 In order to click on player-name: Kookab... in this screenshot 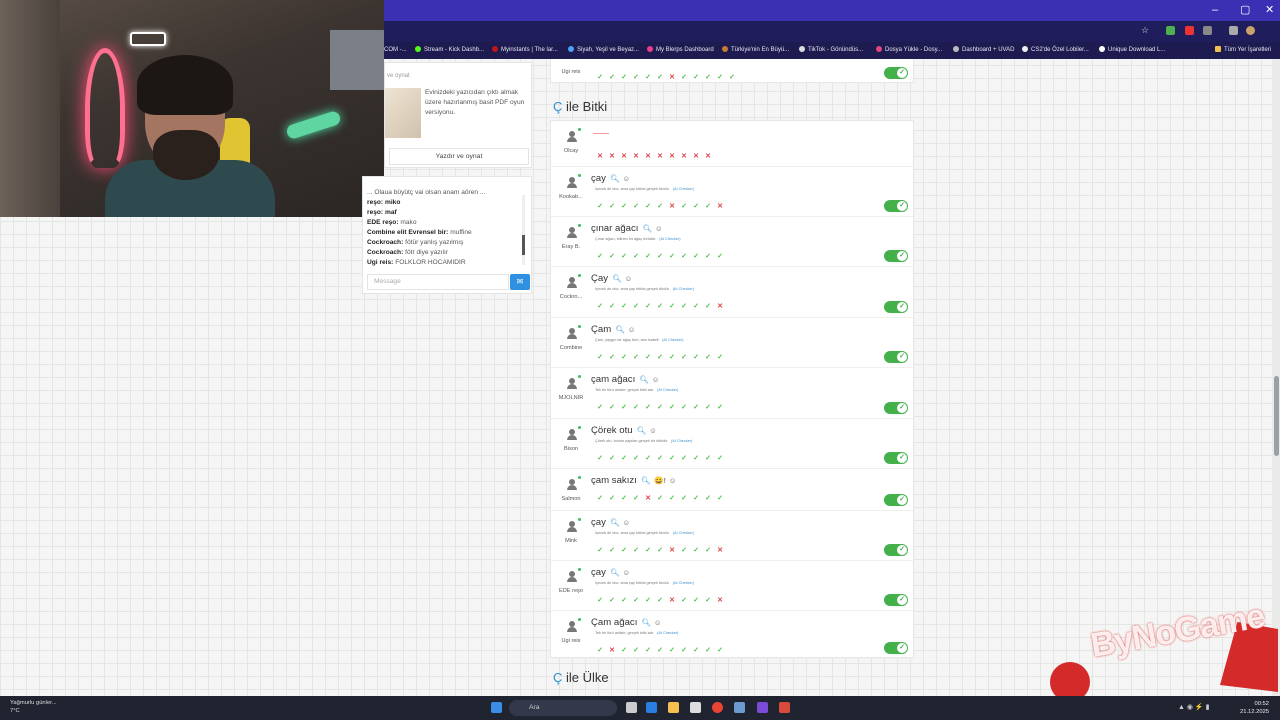, I will do `click(571, 197)`.